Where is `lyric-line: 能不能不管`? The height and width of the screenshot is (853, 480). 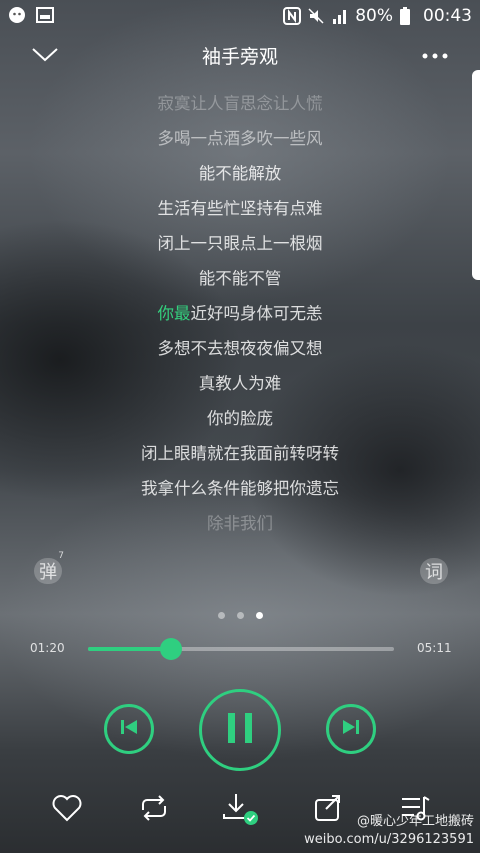
lyric-line: 能不能不管 is located at coordinates (240, 278).